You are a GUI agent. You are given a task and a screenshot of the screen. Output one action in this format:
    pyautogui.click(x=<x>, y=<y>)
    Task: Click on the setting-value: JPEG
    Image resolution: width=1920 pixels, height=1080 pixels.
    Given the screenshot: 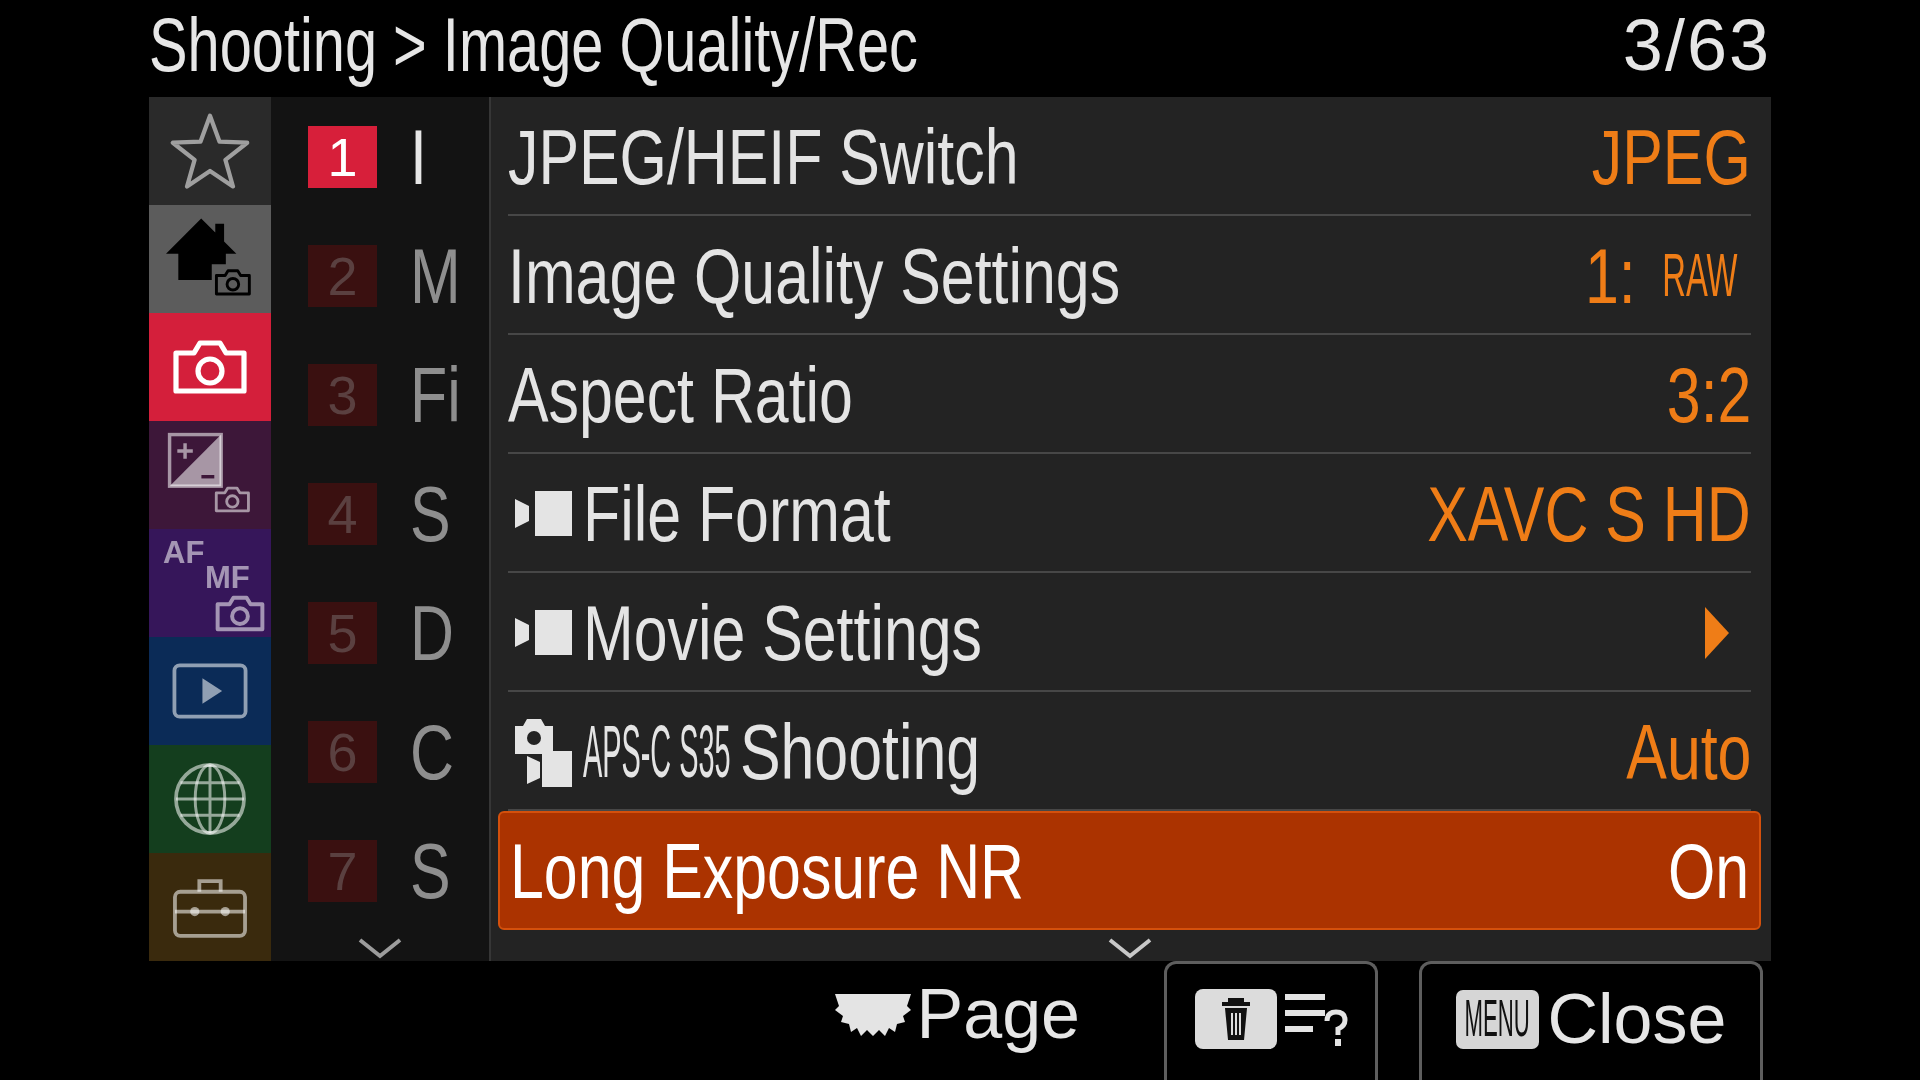 What is the action you would take?
    pyautogui.click(x=1671, y=156)
    